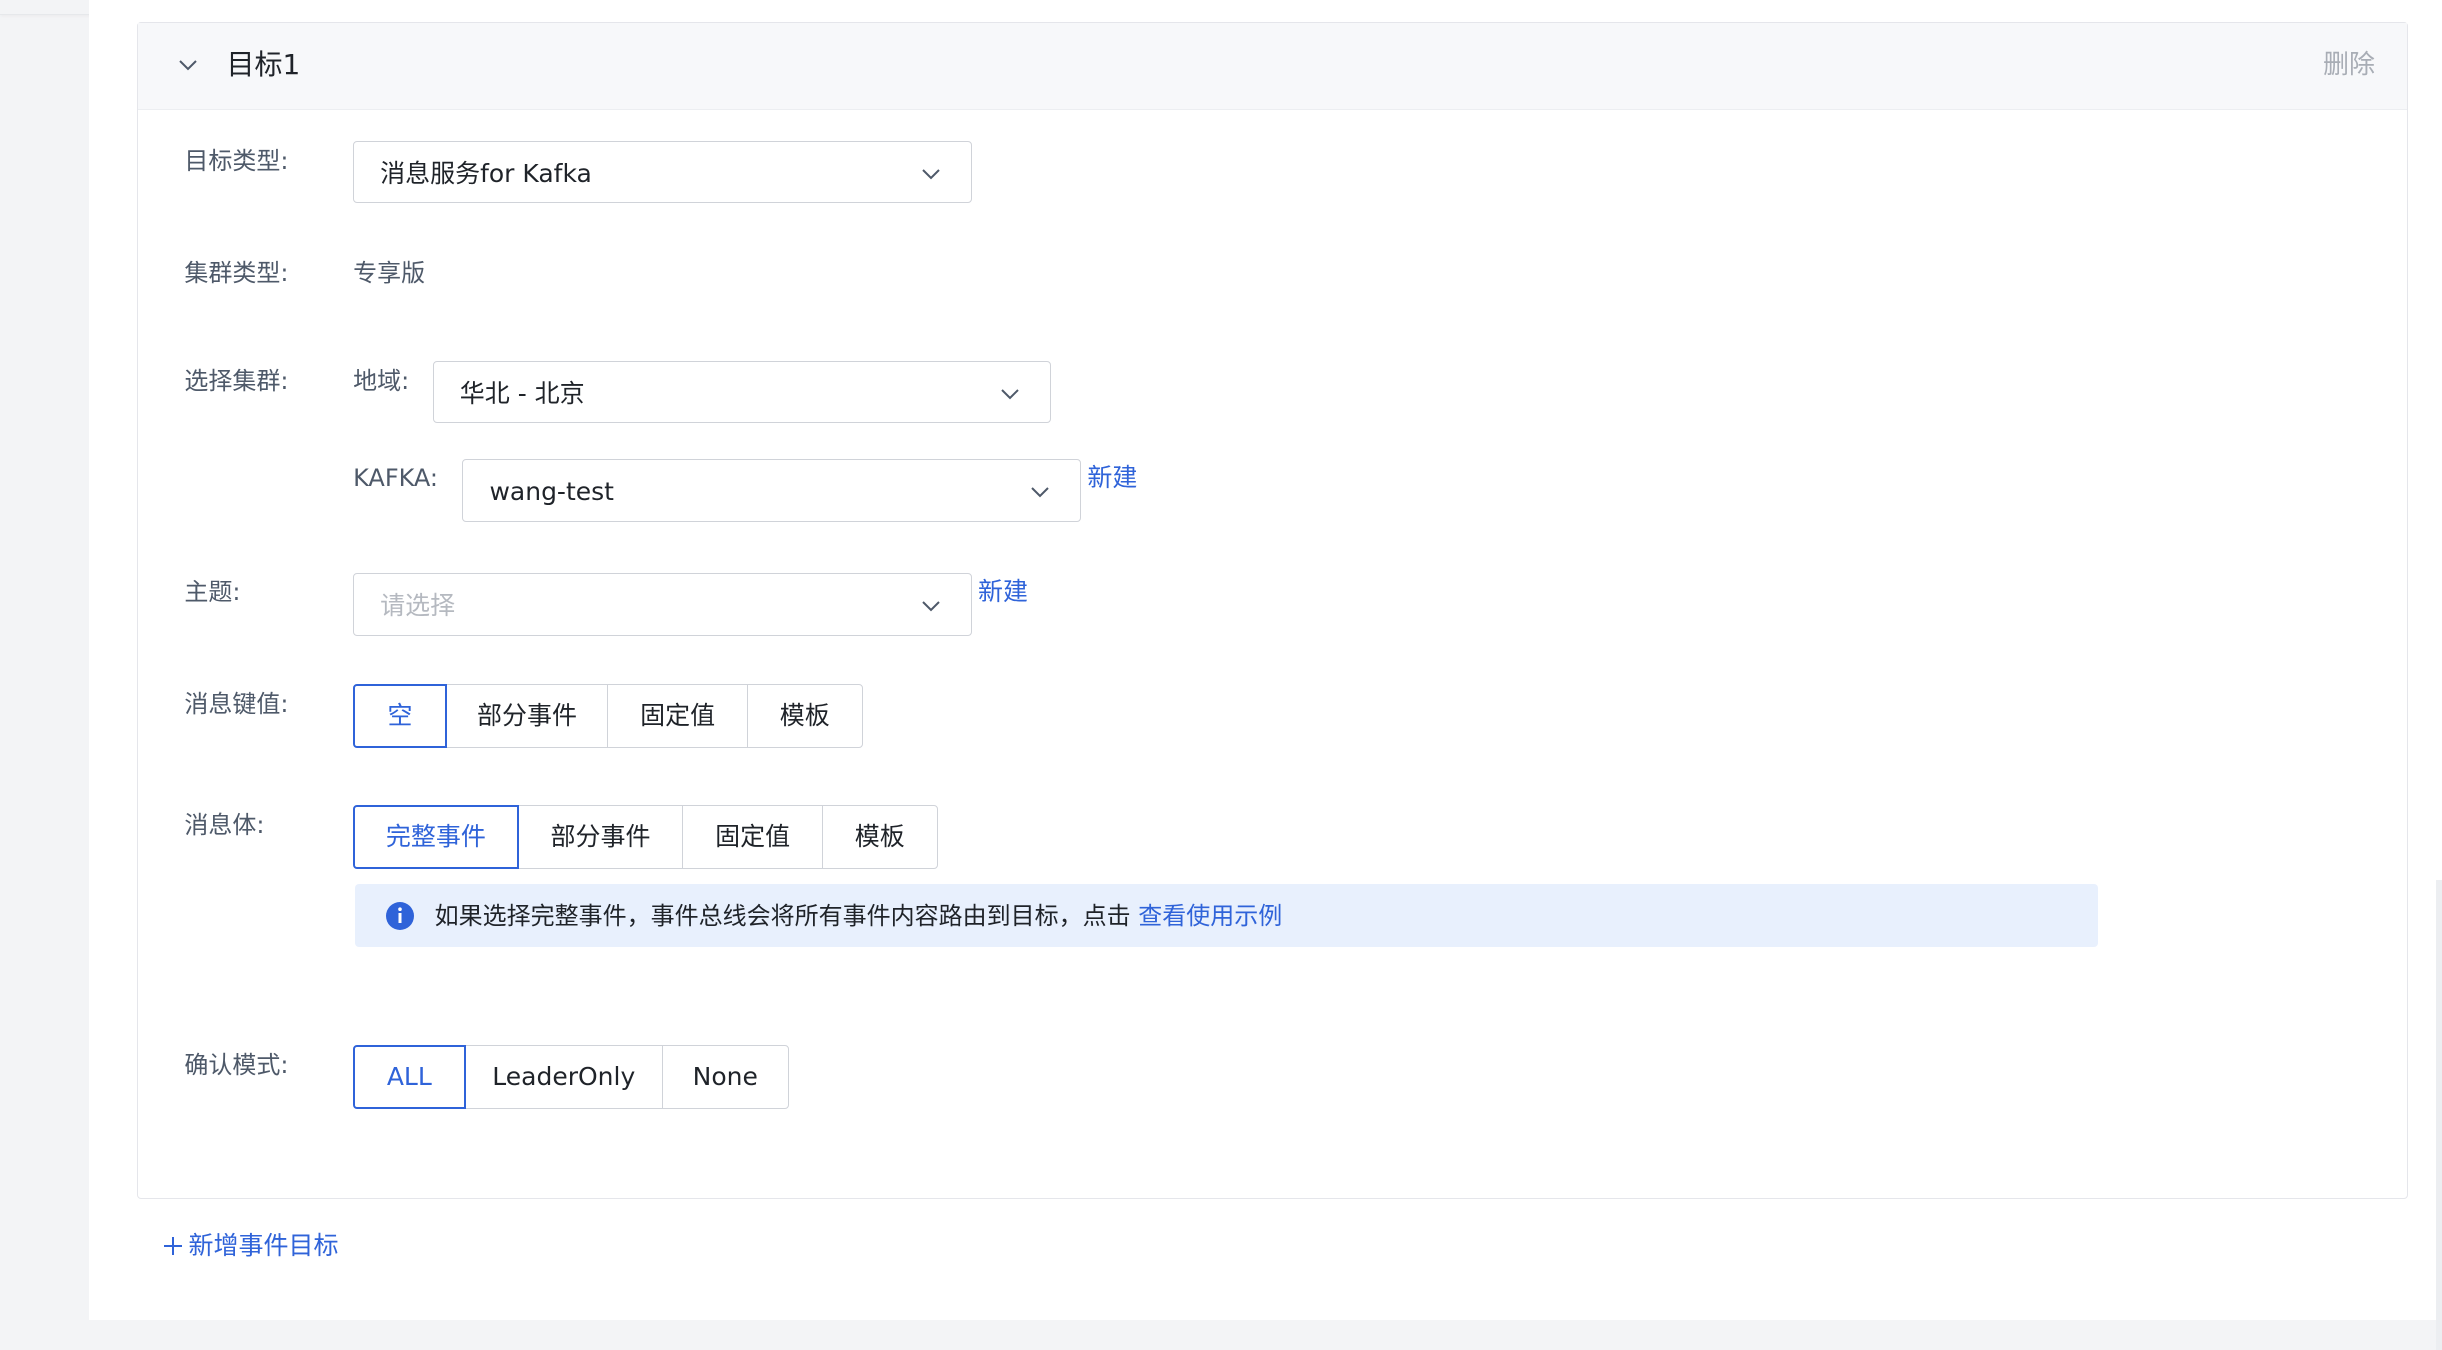  What do you see at coordinates (772, 490) in the screenshot?
I see `kafka-instance-select: wang-test` at bounding box center [772, 490].